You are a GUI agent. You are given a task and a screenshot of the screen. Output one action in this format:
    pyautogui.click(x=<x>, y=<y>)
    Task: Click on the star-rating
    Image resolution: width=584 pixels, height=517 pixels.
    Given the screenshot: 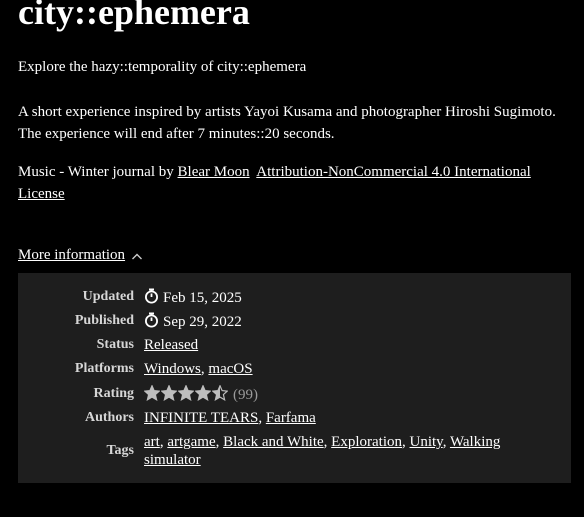 What is the action you would take?
    pyautogui.click(x=186, y=395)
    